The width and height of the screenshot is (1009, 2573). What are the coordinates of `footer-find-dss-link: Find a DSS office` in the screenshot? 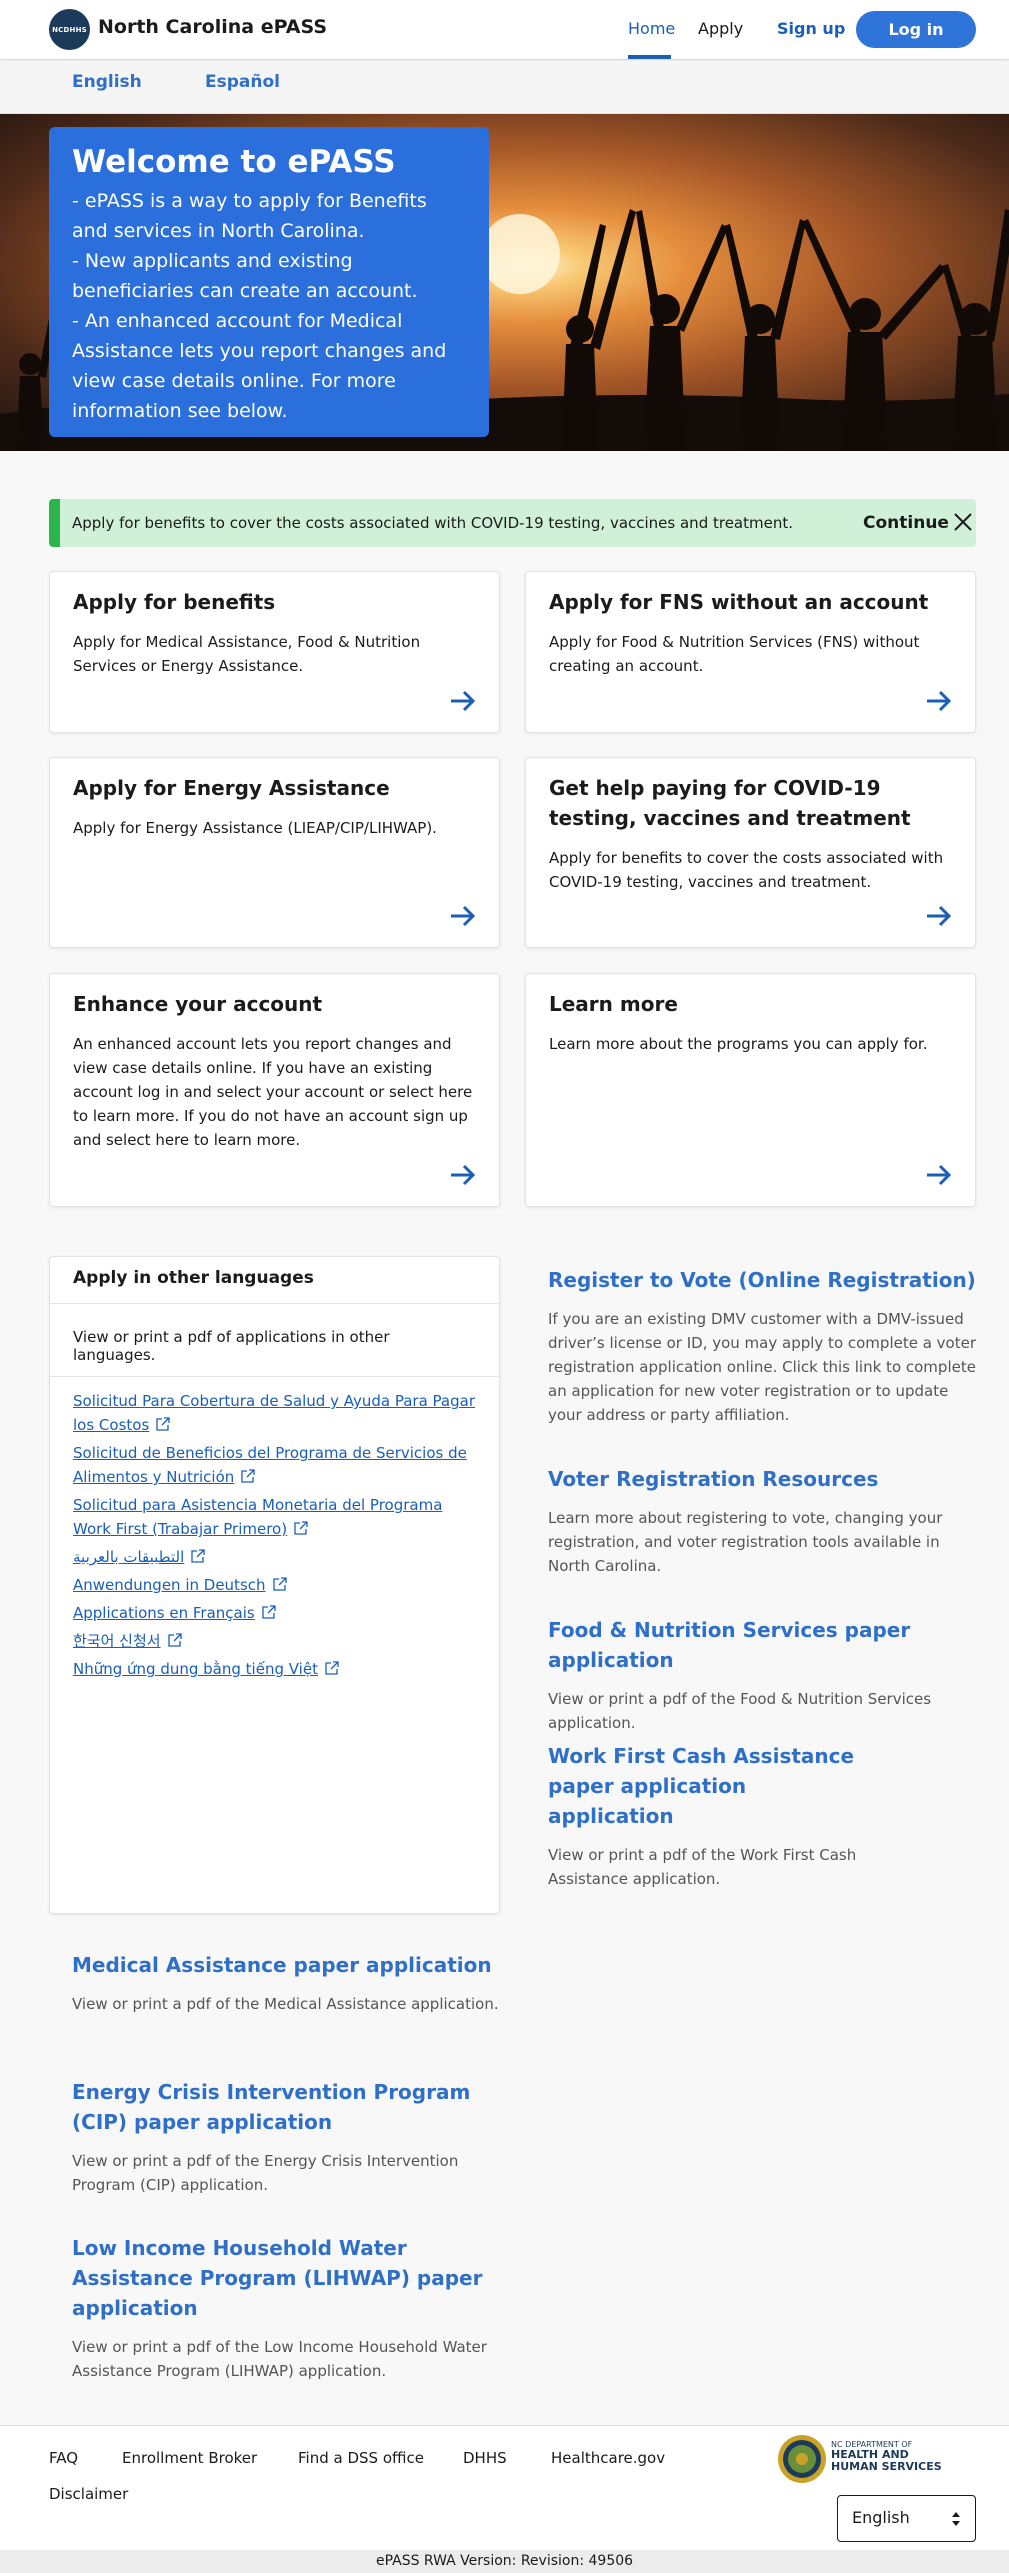 It's located at (361, 2458).